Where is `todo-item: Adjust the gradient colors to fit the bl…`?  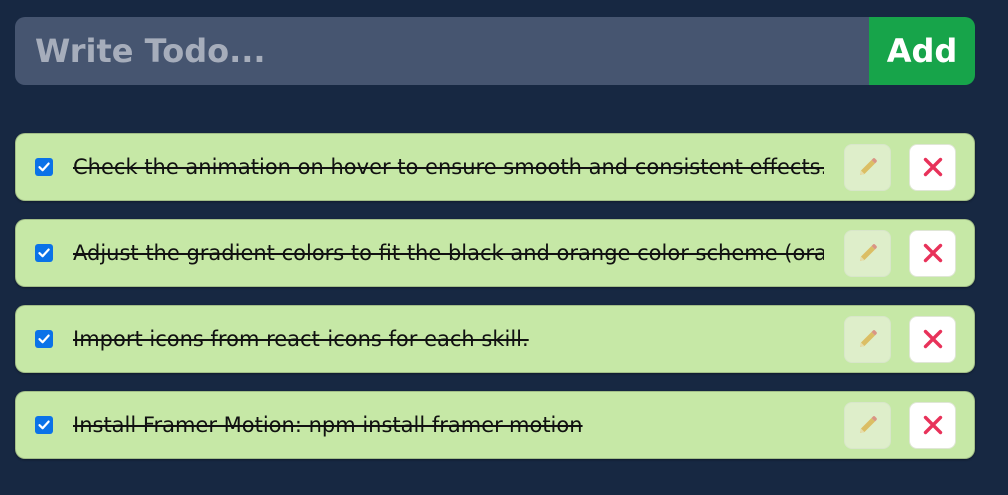
todo-item: Adjust the gradient colors to fit the bl… is located at coordinates (495, 253).